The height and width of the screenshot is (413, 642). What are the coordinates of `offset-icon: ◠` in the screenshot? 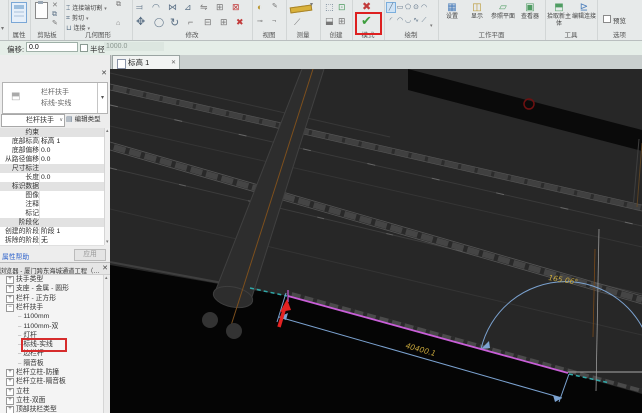 It's located at (156, 7).